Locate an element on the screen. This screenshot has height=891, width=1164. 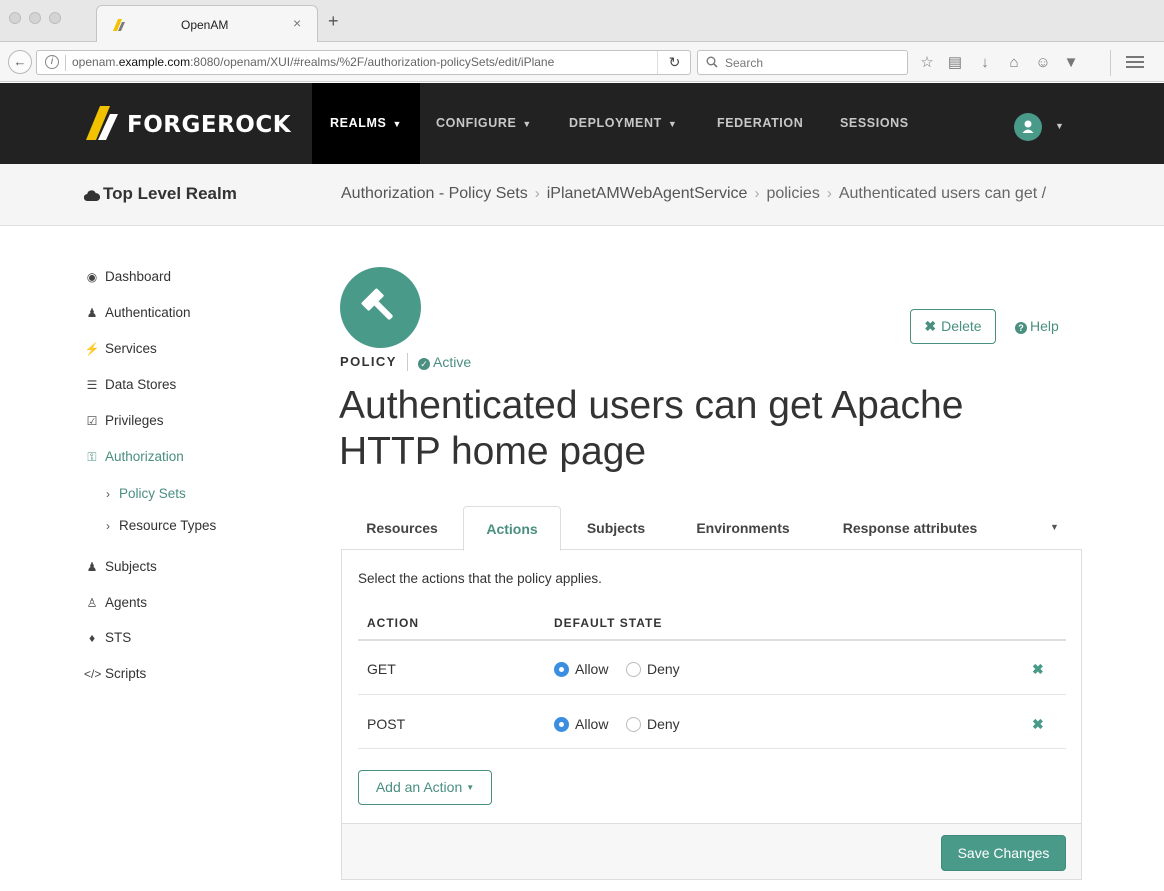
nav-federation-label: FEDERATION is located at coordinates (760, 123).